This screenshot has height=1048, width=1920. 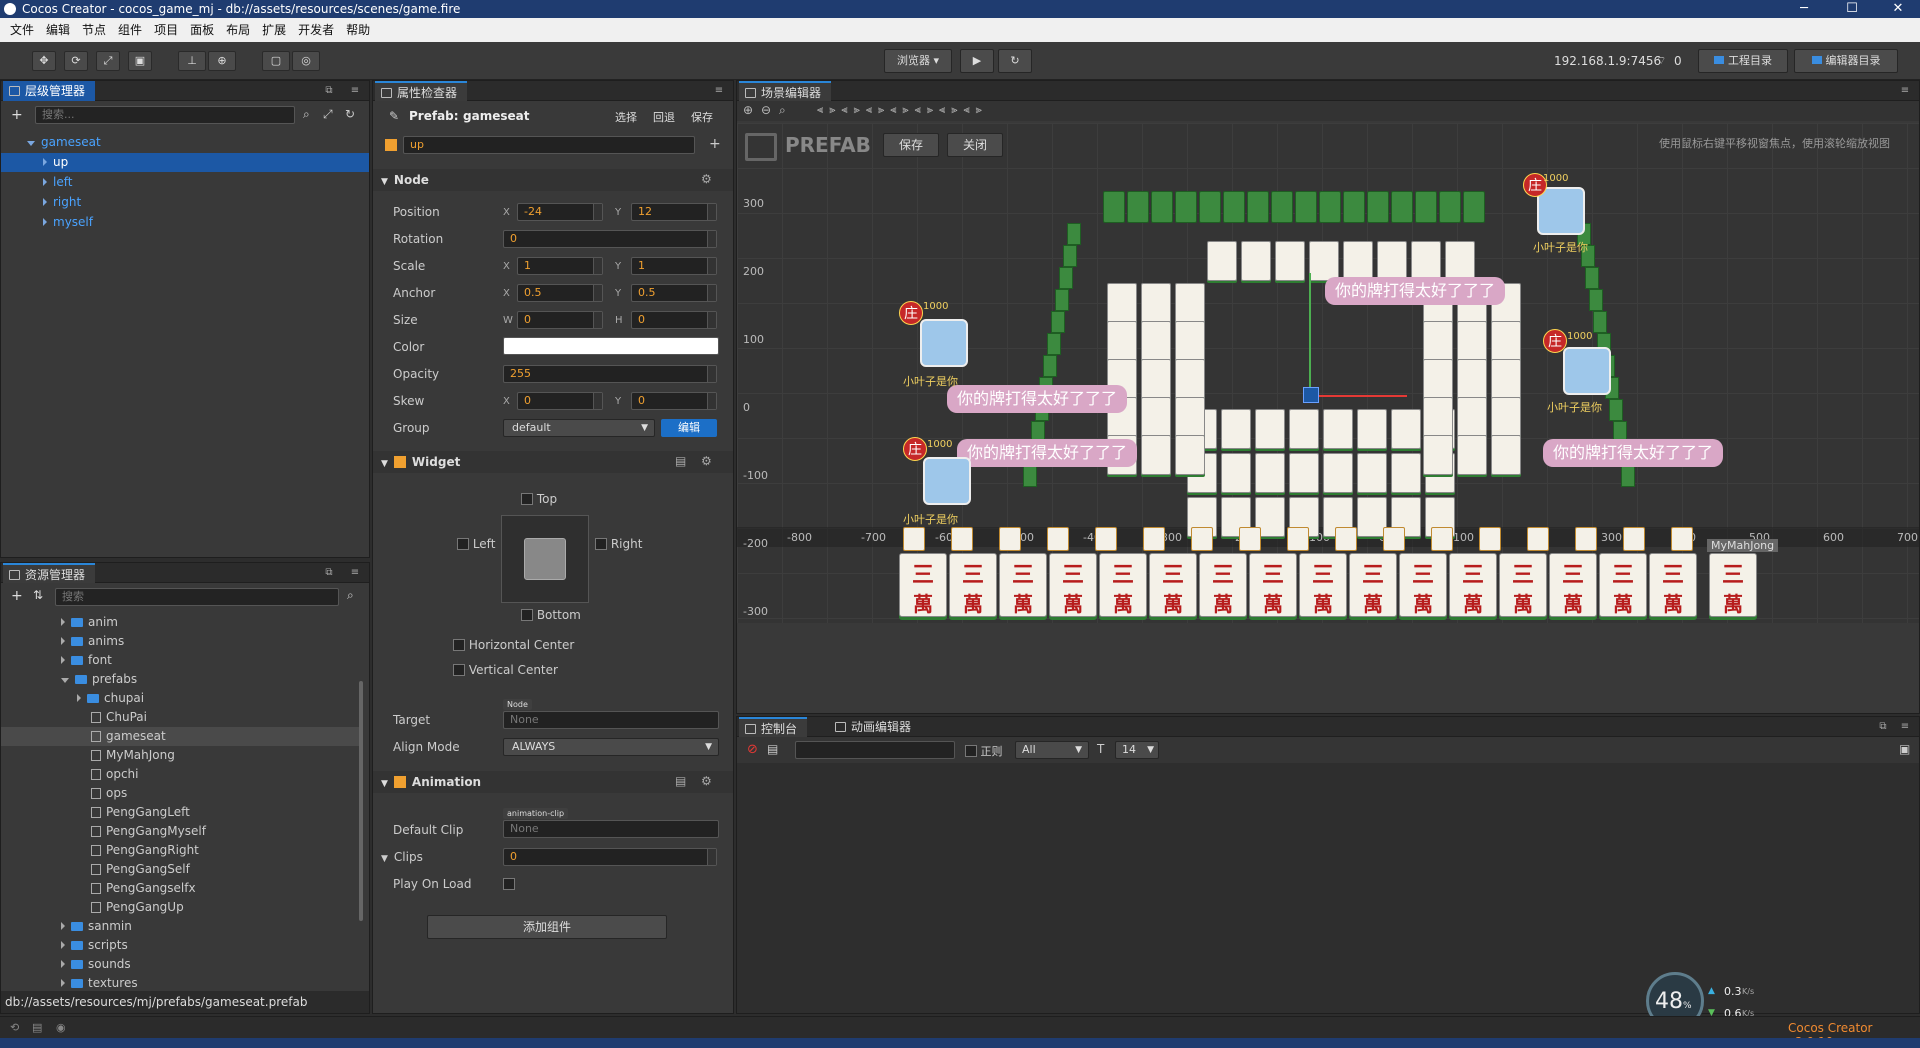 I want to click on menu-file: 文件, so click(x=22, y=30).